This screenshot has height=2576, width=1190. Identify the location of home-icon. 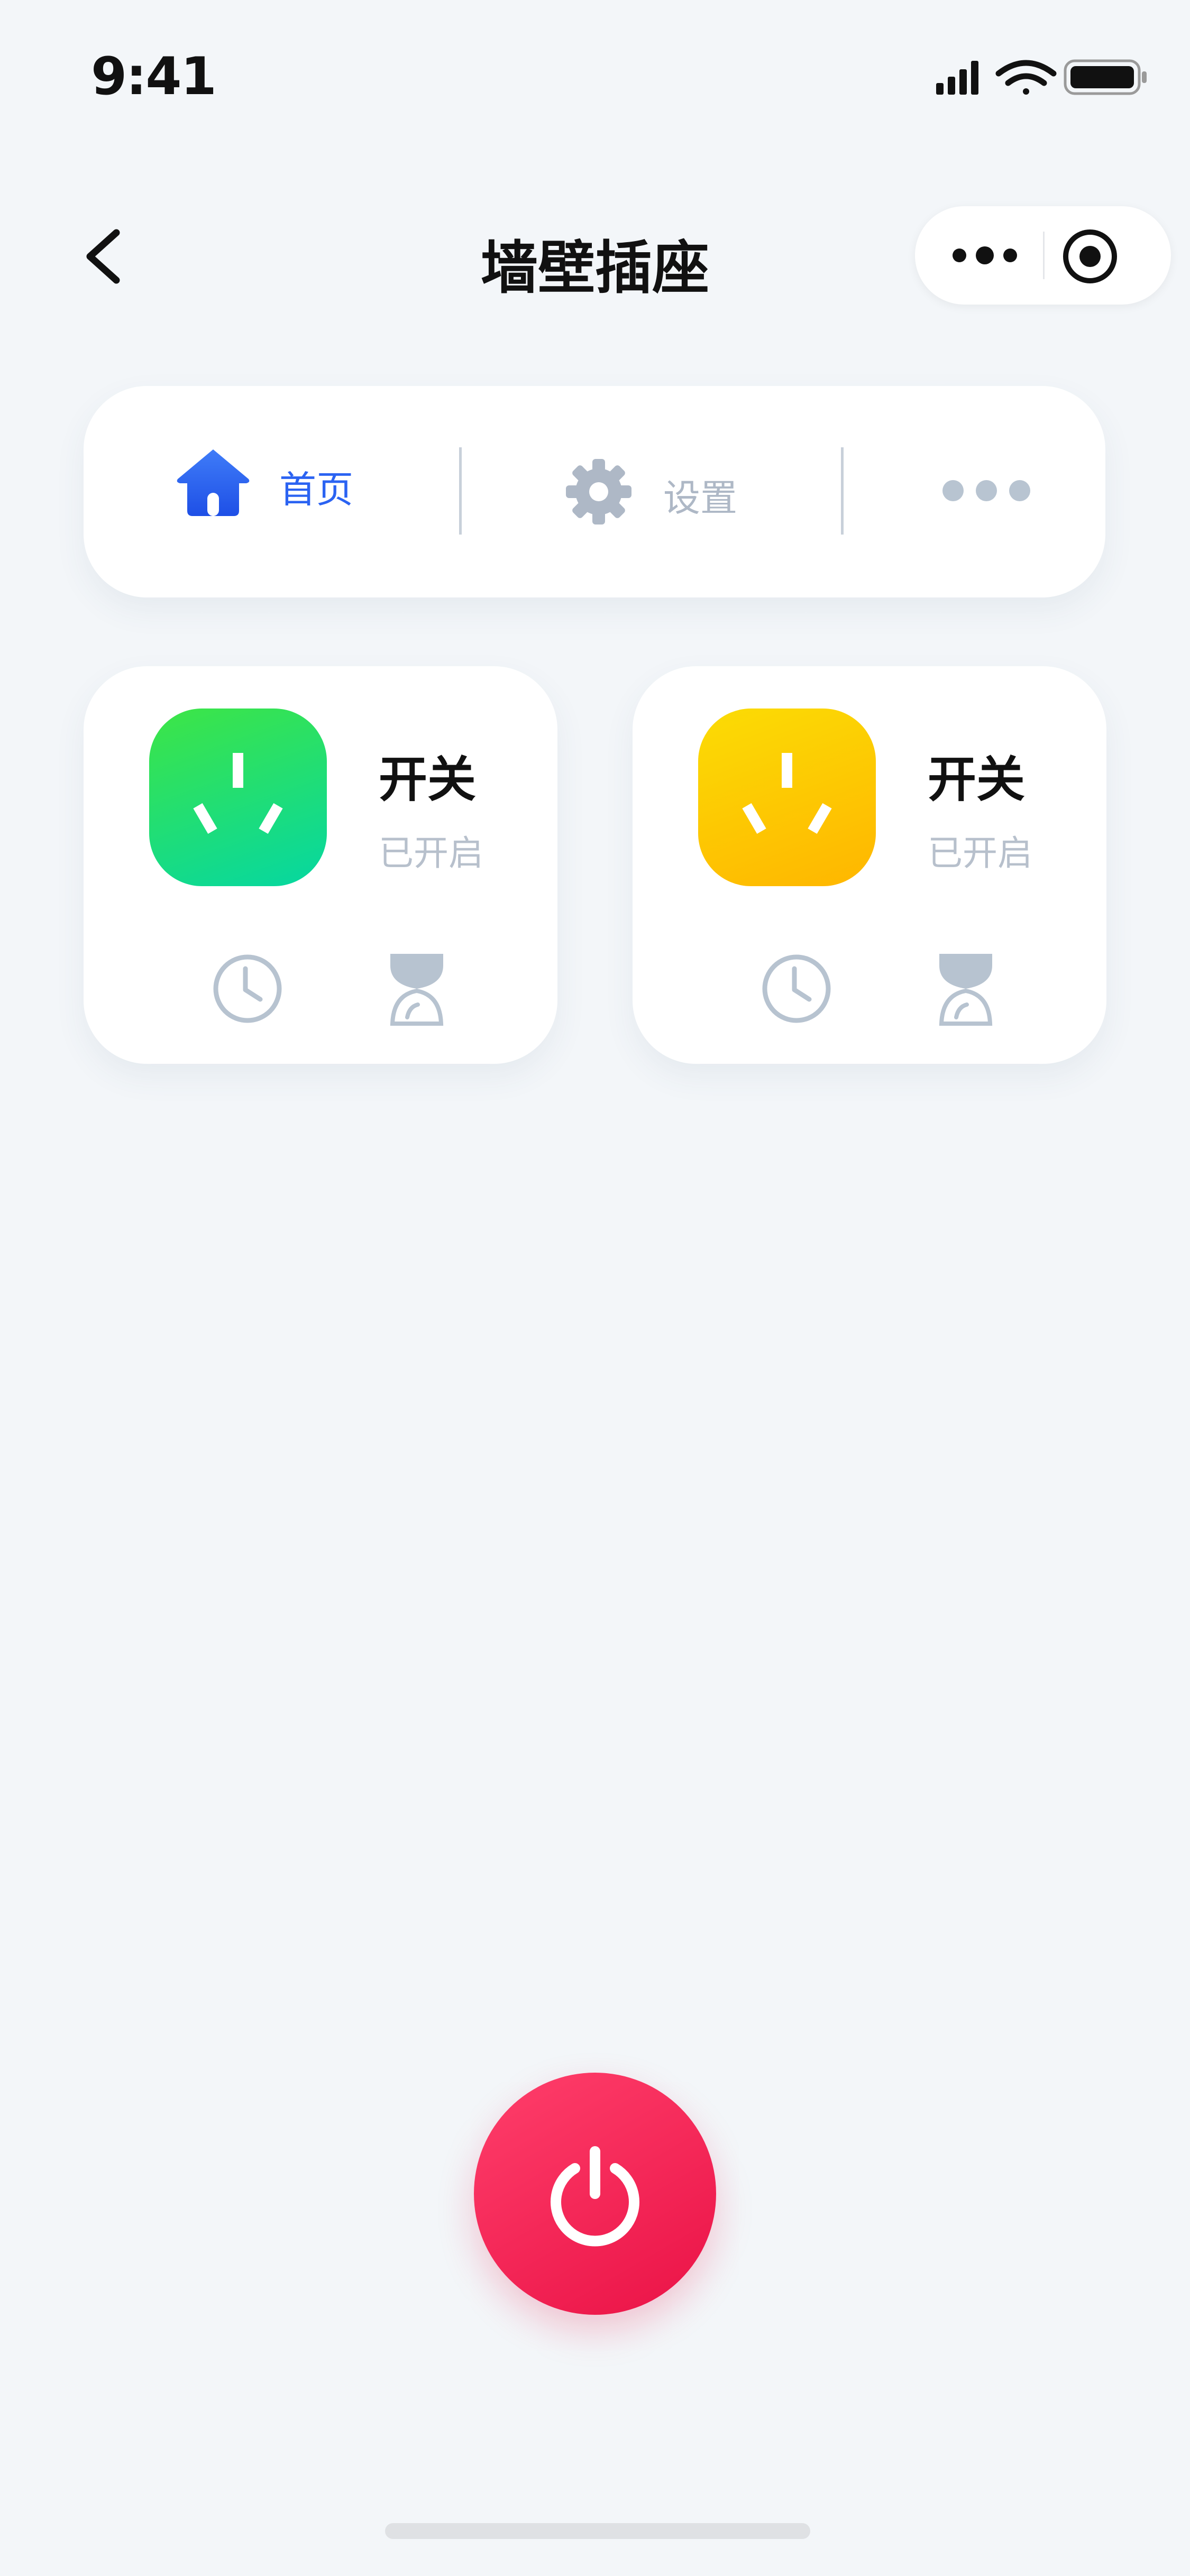
(213, 482).